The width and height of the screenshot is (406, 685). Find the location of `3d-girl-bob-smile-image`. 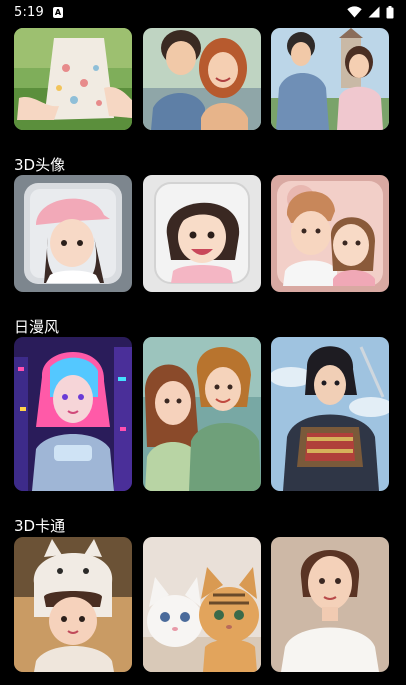

3d-girl-bob-smile-image is located at coordinates (202, 233).